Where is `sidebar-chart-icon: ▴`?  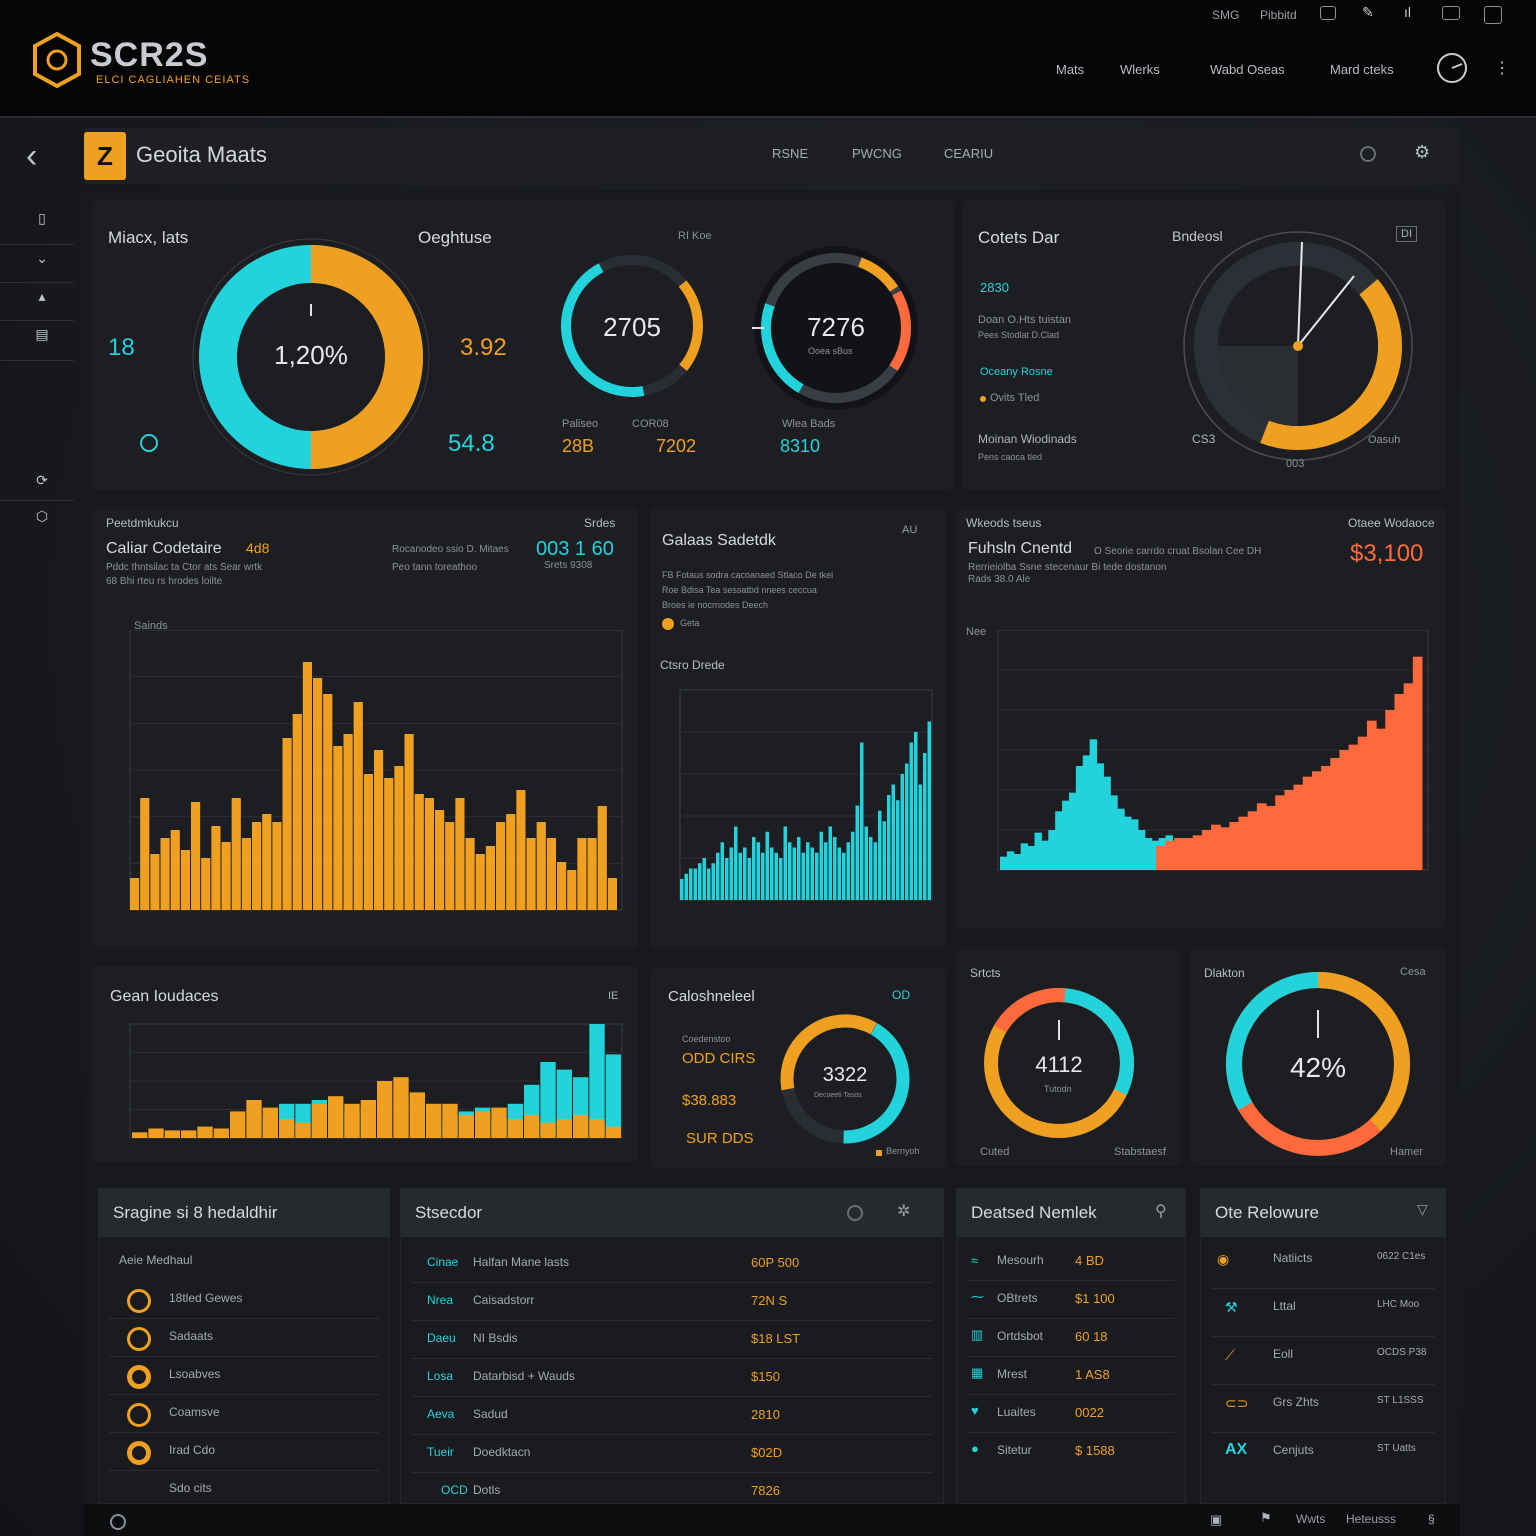 sidebar-chart-icon: ▴ is located at coordinates (42, 302).